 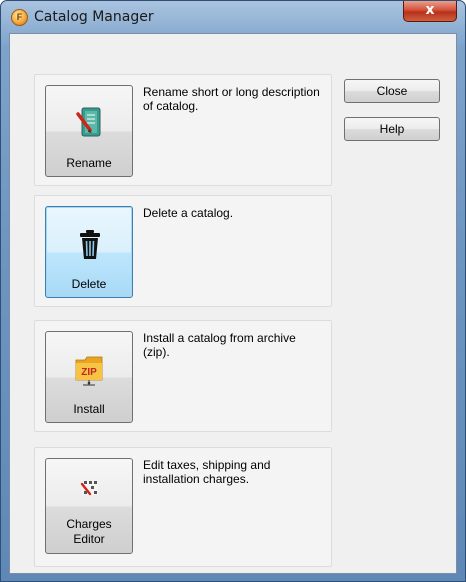 I want to click on delete-row: Delete Delete a catalog., so click(x=183, y=251).